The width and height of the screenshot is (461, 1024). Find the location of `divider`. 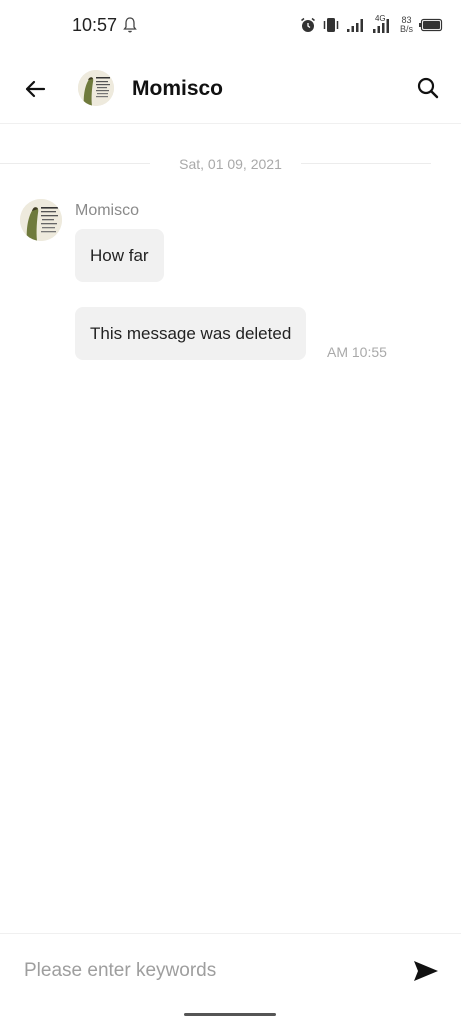

divider is located at coordinates (366, 163).